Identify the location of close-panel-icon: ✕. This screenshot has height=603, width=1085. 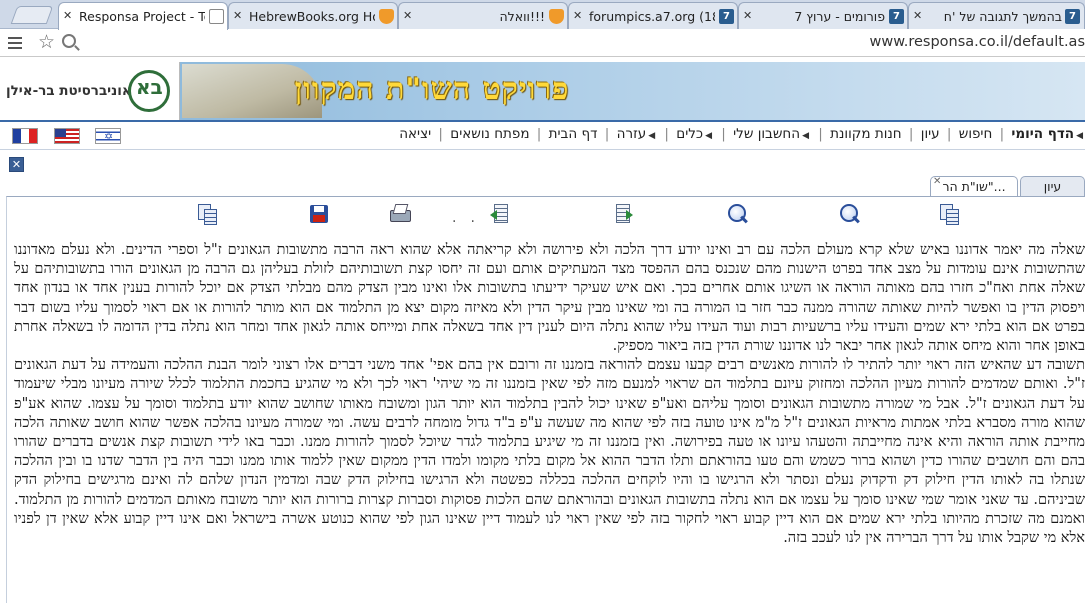
(16, 164).